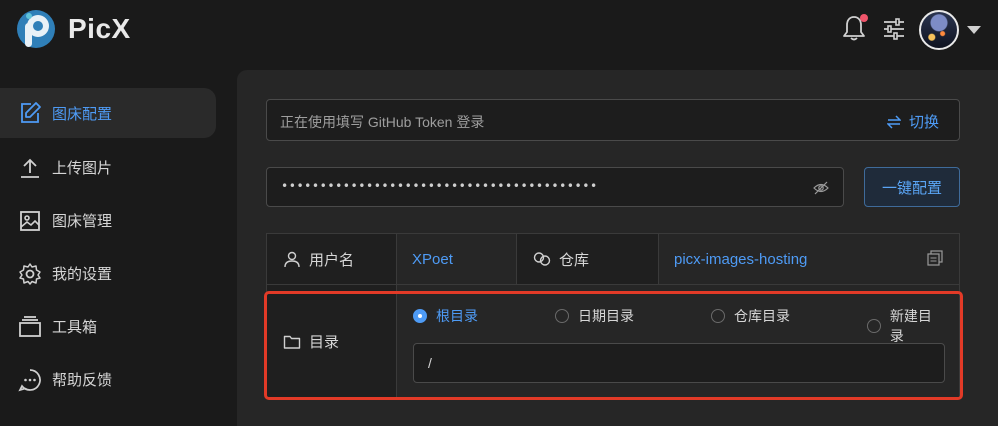 The height and width of the screenshot is (426, 998). Describe the element at coordinates (382, 122) in the screenshot. I see `token-notice-text: 正在使用填写 GitHub Token 登录` at that location.